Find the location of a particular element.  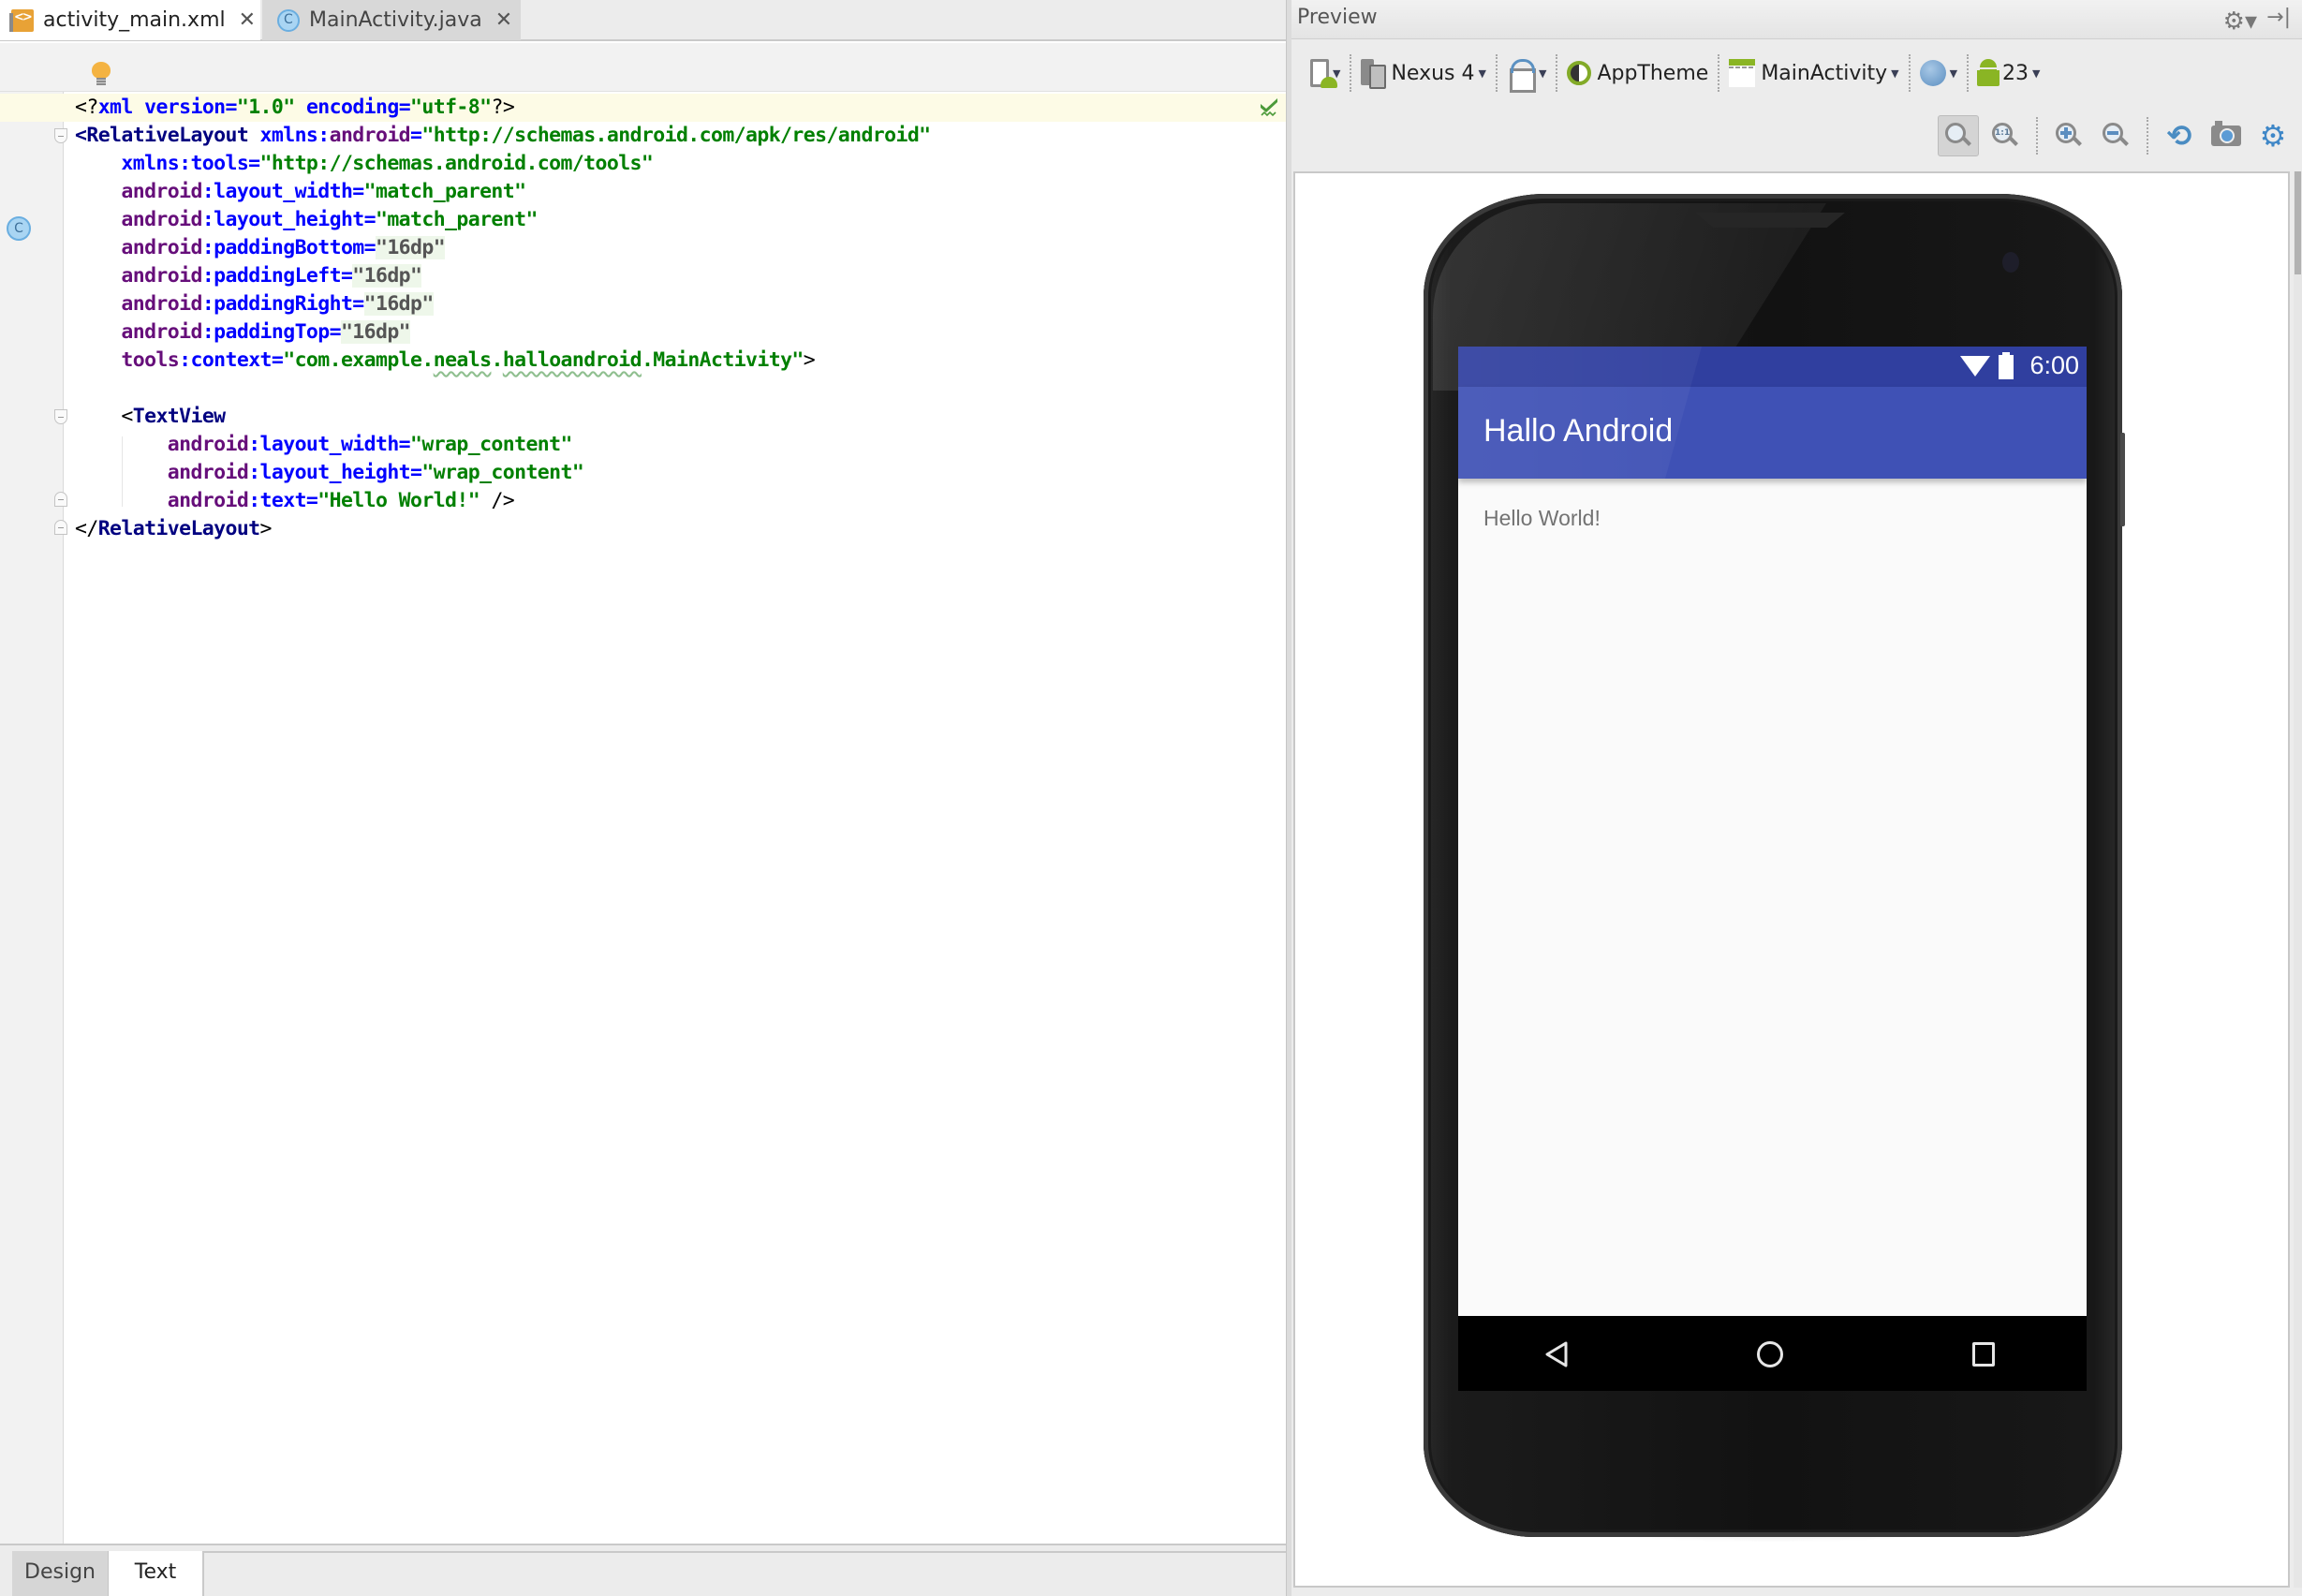

editor-gutter: C is located at coordinates (32, 818).